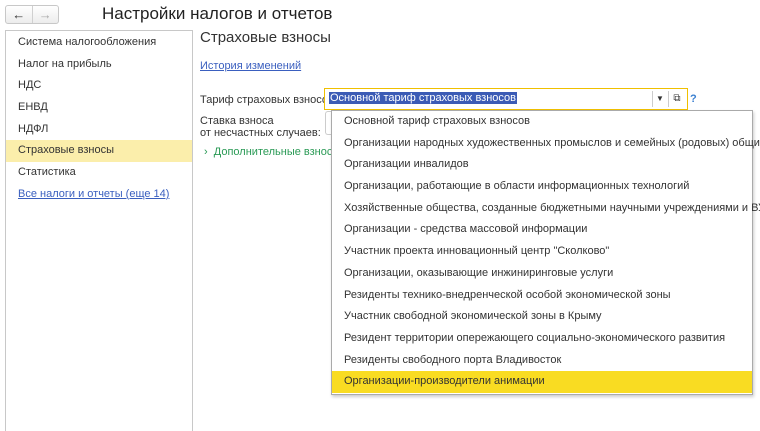 This screenshot has height=431, width=760. What do you see at coordinates (99, 195) in the screenshot?
I see `sidebar-link-all-taxes: Все налоги и отчеты (еще 14)` at bounding box center [99, 195].